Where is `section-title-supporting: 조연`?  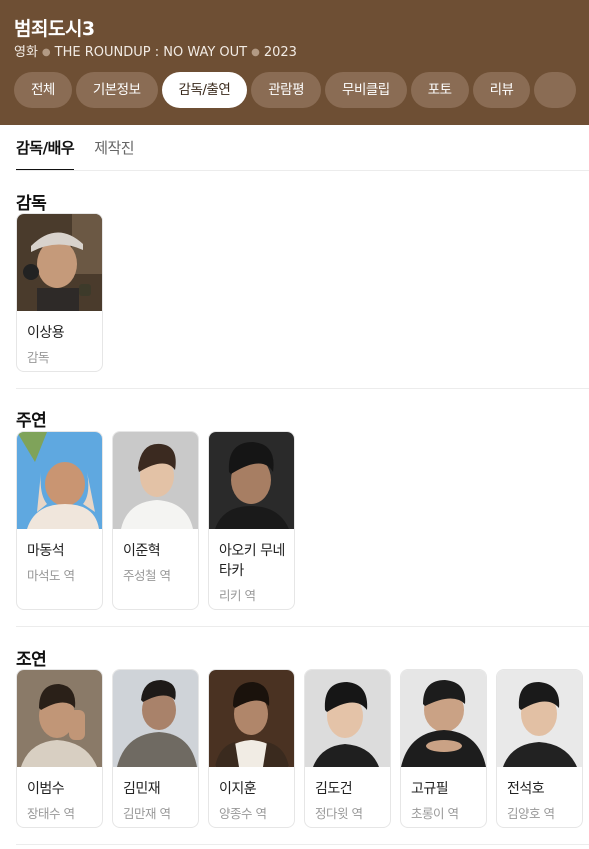 section-title-supporting: 조연 is located at coordinates (31, 660).